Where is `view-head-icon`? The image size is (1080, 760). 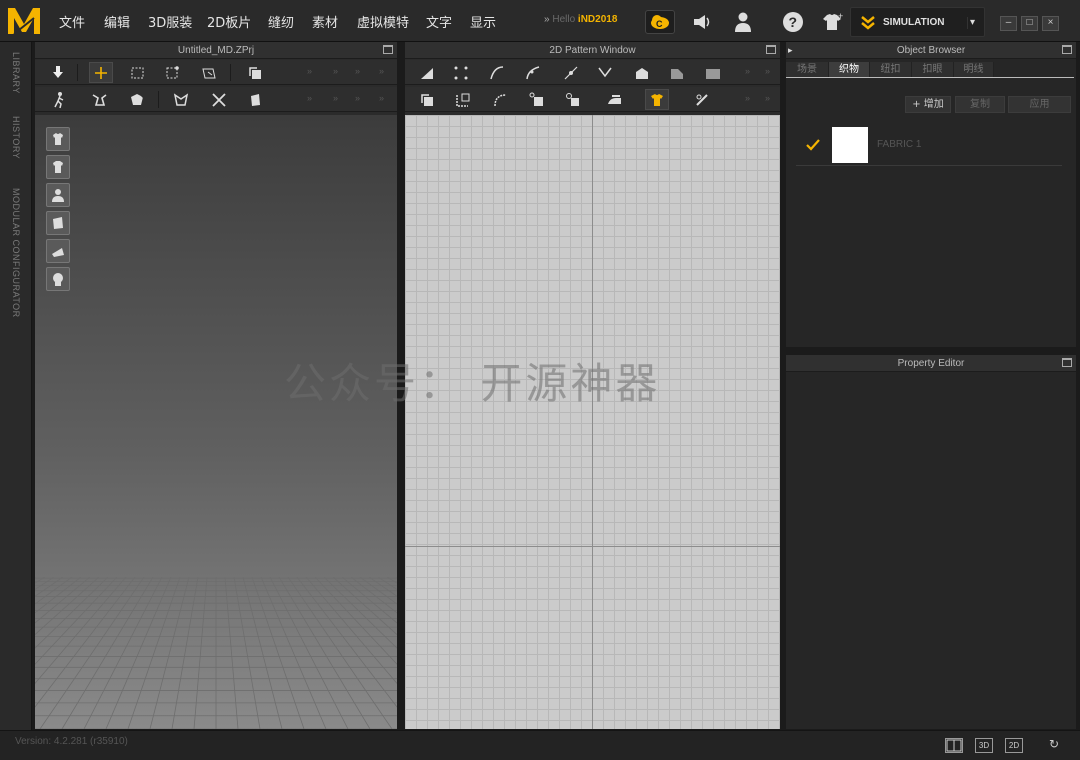
view-head-icon is located at coordinates (58, 279).